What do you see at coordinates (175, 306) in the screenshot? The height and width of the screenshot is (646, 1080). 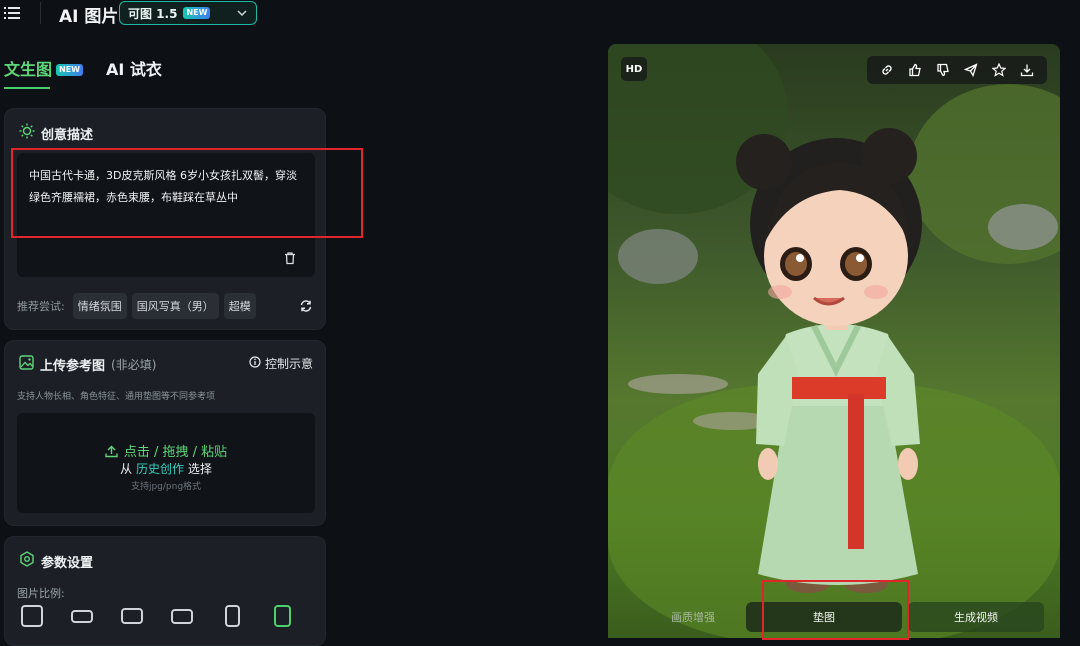 I see `suggestion-chip: 国风写真（男）` at bounding box center [175, 306].